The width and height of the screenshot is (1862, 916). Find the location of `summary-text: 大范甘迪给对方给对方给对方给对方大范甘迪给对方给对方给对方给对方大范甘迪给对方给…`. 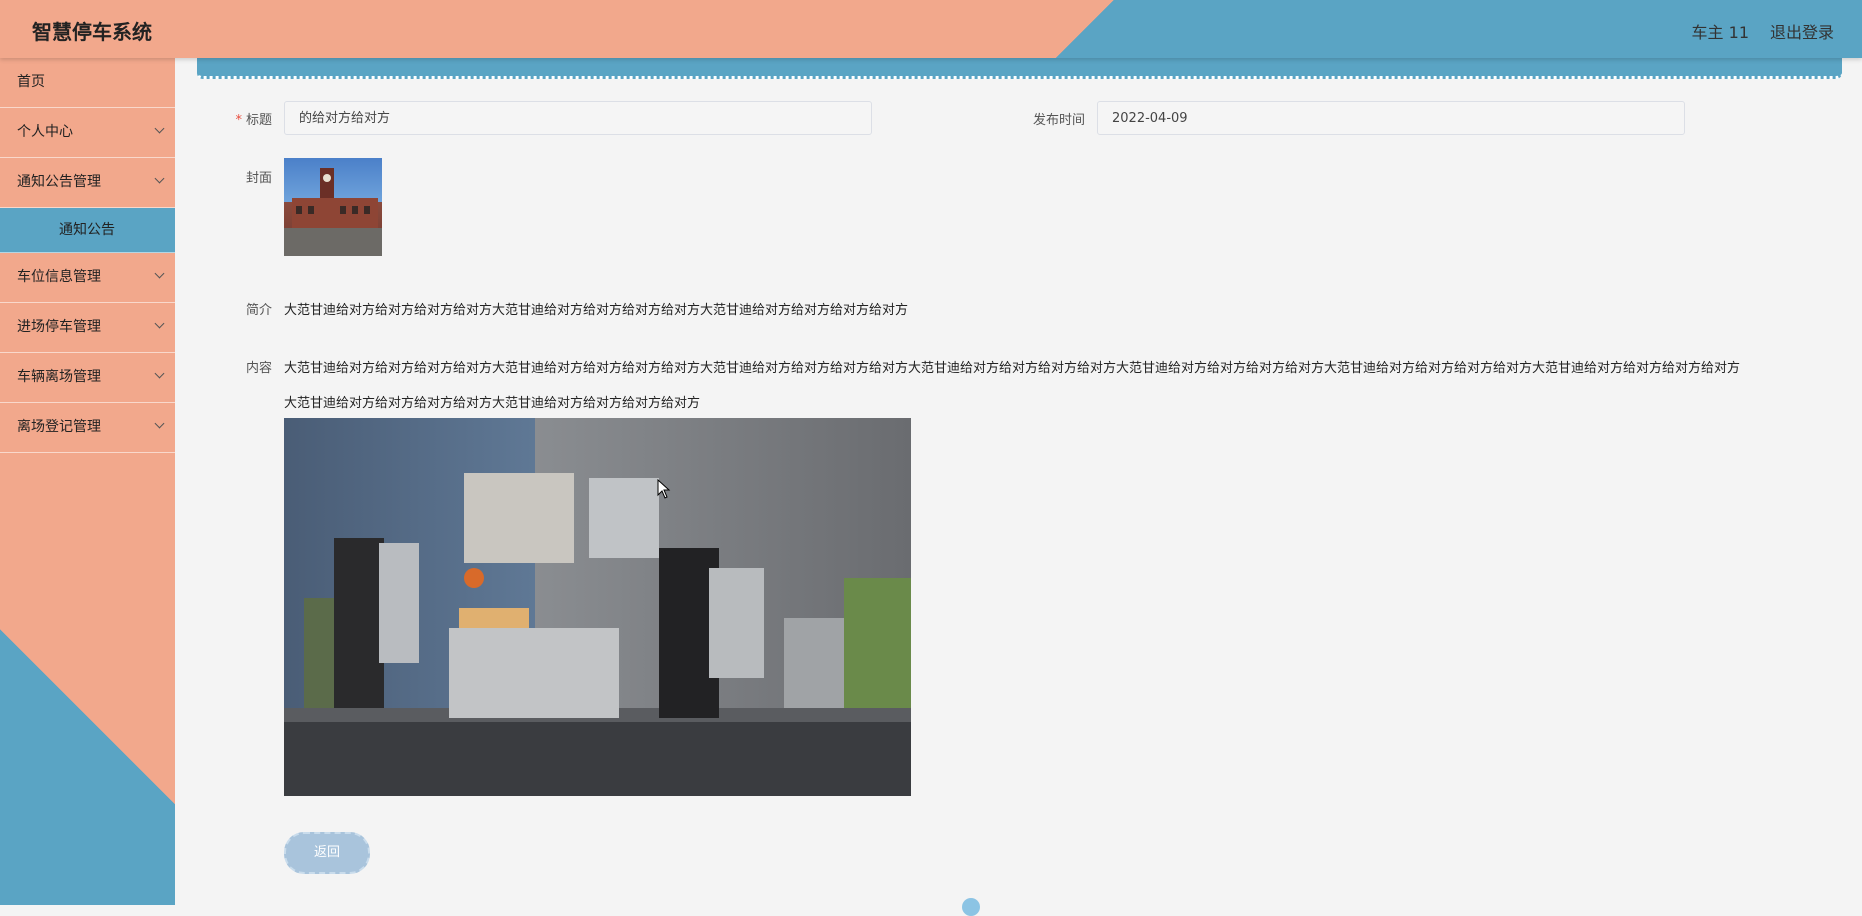

summary-text: 大范甘迪给对方给对方给对方给对方大范甘迪给对方给对方给对方给对方大范甘迪给对方给… is located at coordinates (596, 310).